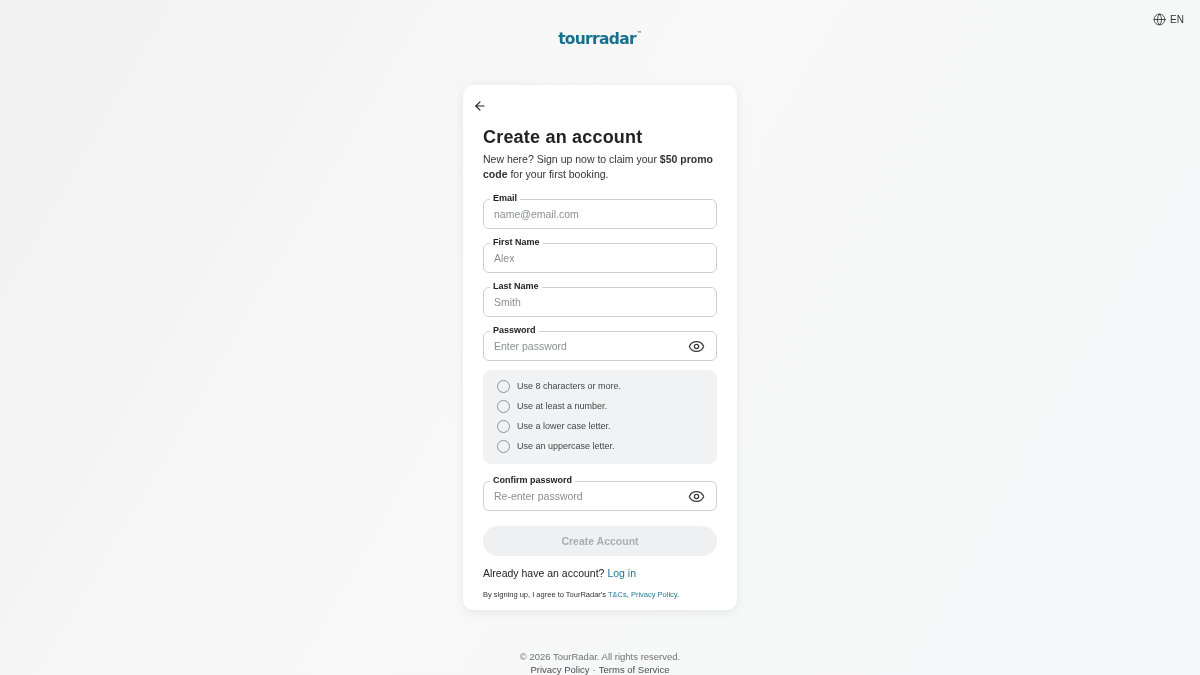 Image resolution: width=1200 pixels, height=675 pixels. Describe the element at coordinates (532, 480) in the screenshot. I see `field-label: Confirm password` at that location.